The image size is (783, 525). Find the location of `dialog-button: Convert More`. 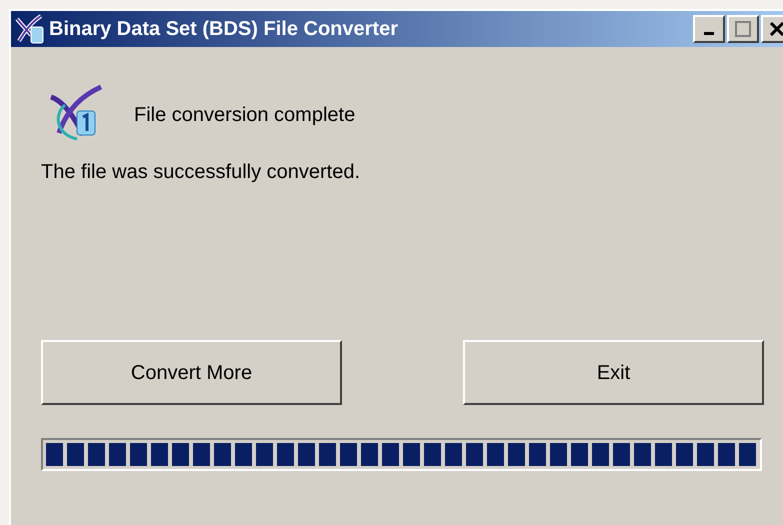

dialog-button: Convert More is located at coordinates (191, 372).